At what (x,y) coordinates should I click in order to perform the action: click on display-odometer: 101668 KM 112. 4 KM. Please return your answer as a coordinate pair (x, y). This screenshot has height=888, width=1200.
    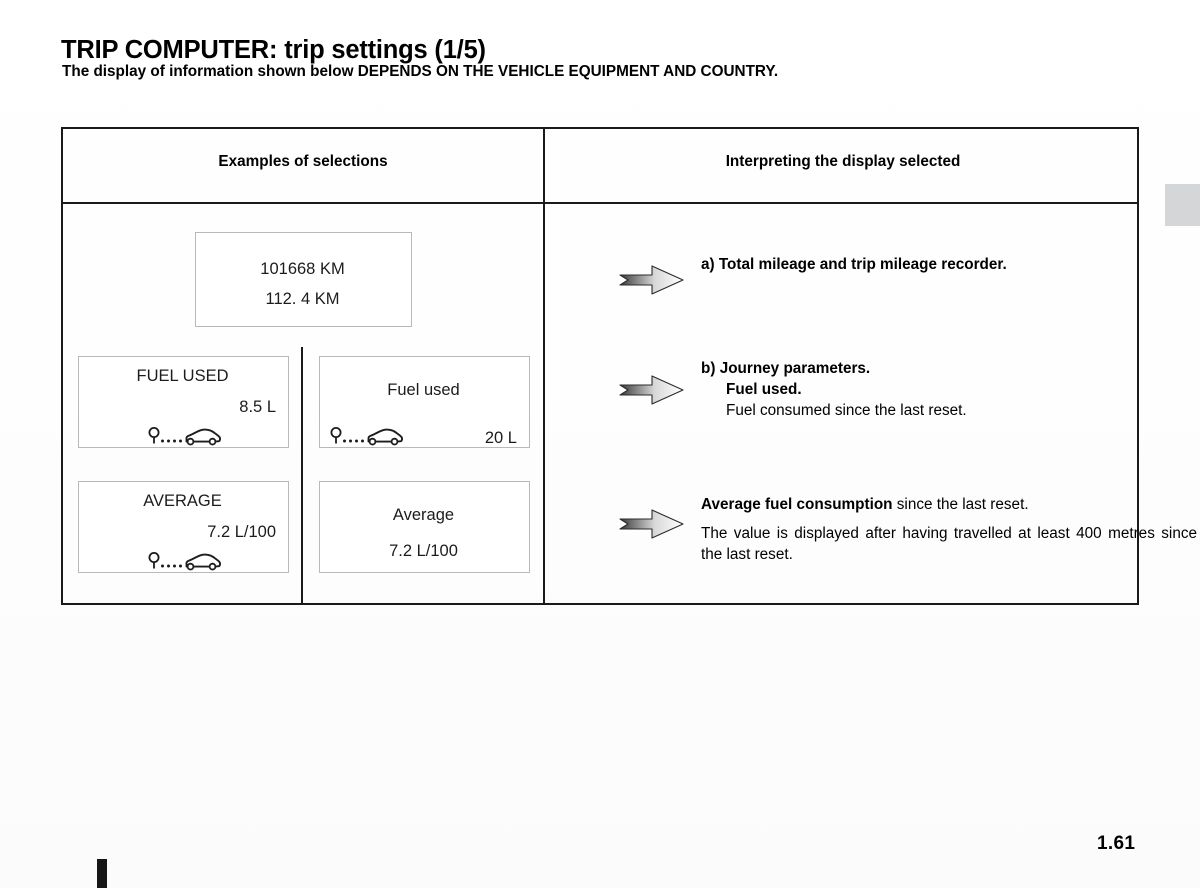
    Looking at the image, I should click on (303, 279).